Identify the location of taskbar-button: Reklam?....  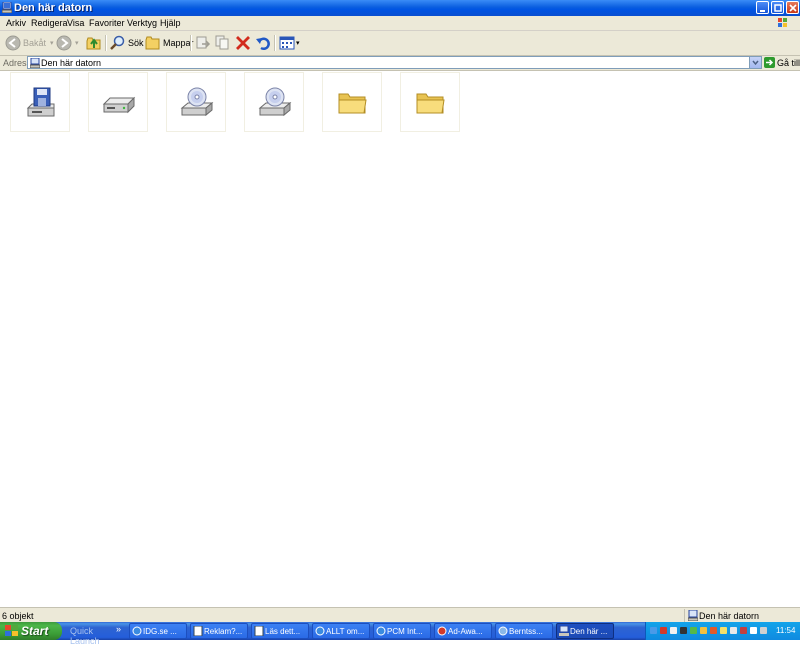
(219, 631).